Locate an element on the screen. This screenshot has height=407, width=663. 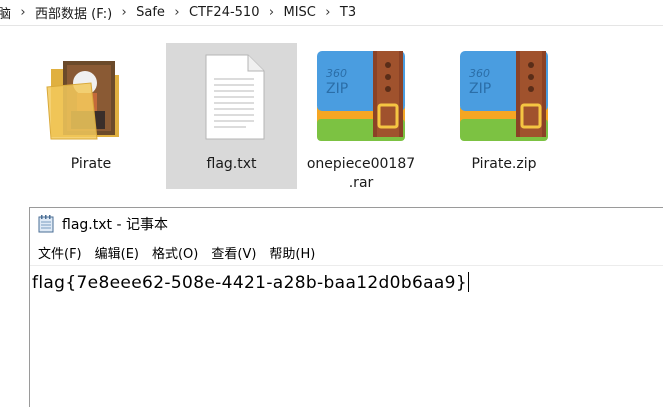
file-name: flag.txt is located at coordinates (231, 164).